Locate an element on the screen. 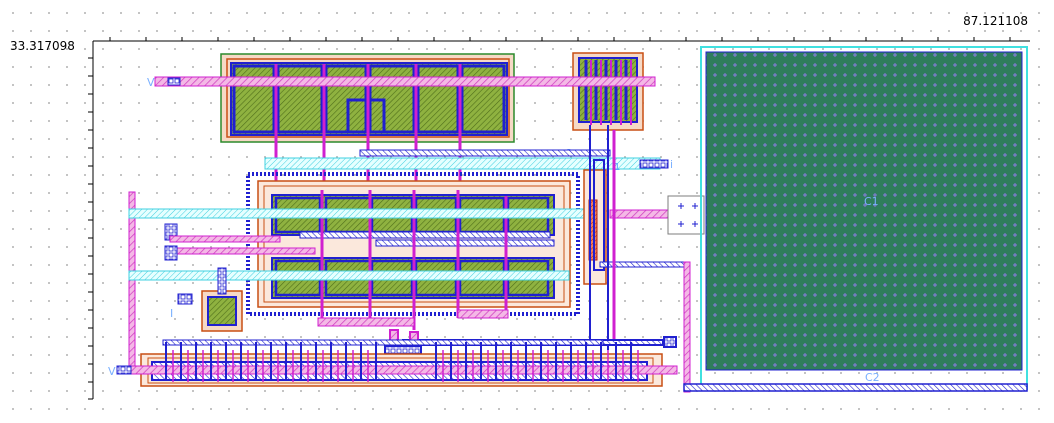 Image resolution: width=1054 pixels, height=423 pixels. pin-label-out-i: i is located at coordinates (671, 164).